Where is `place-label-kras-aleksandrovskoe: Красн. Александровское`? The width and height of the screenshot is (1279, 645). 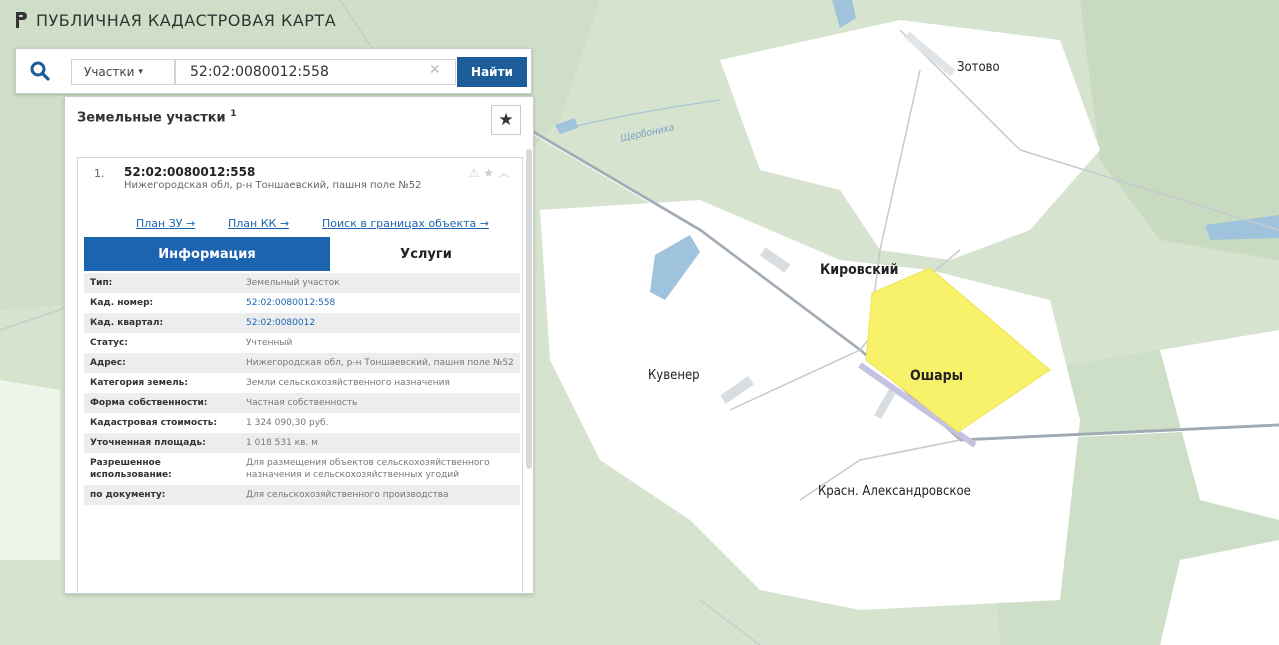 place-label-kras-aleksandrovskoe: Красн. Александровское is located at coordinates (894, 491).